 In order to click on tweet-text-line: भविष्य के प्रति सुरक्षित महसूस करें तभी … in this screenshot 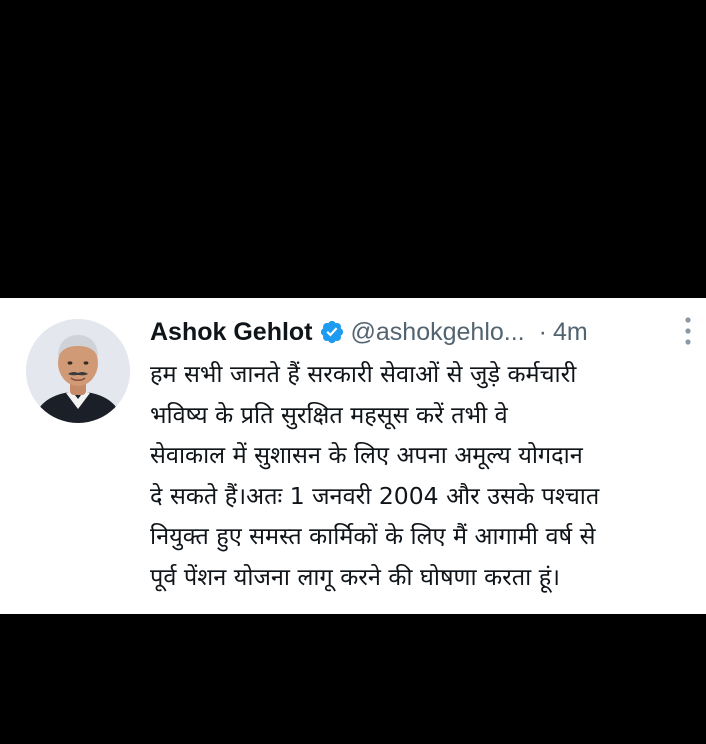, I will do `click(329, 414)`.